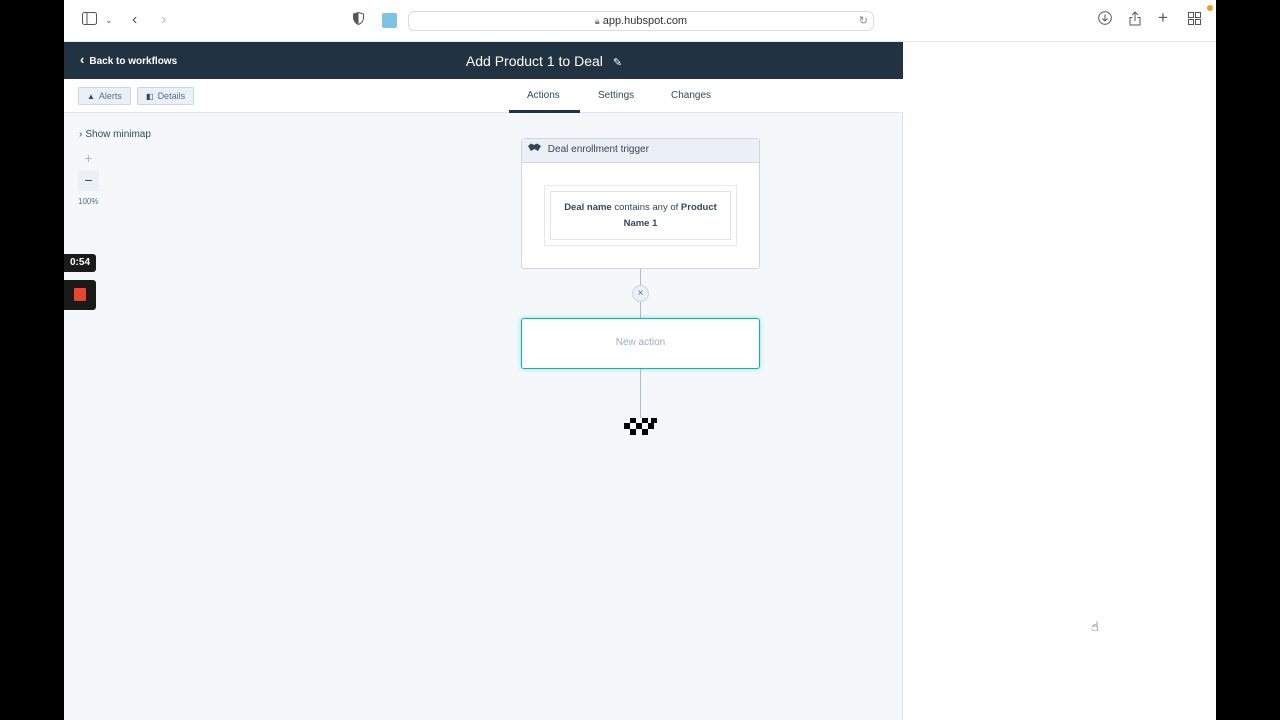 The width and height of the screenshot is (1280, 720). Describe the element at coordinates (133, 61) in the screenshot. I see `back-label: Back to workflows` at that location.